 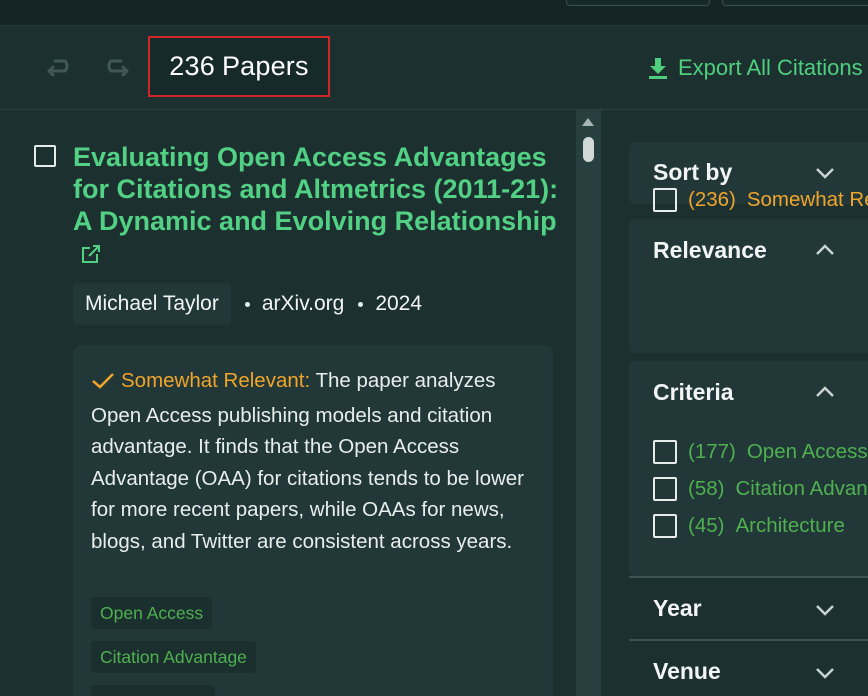 I want to click on tag-label: Citation Advantage, so click(x=173, y=656).